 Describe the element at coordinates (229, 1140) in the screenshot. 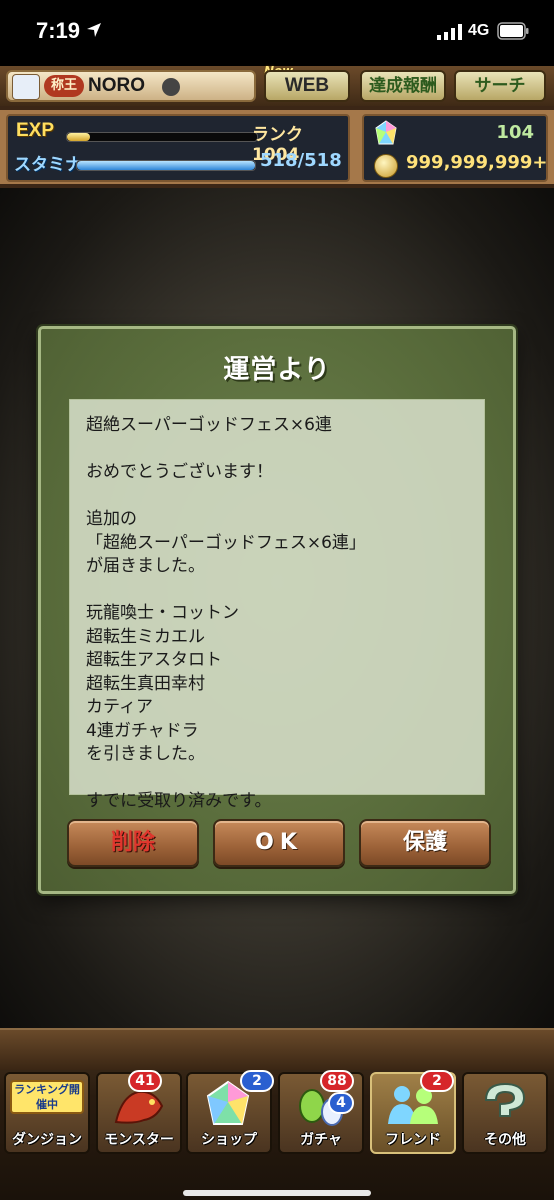

I see `nav-label: ショップ` at that location.